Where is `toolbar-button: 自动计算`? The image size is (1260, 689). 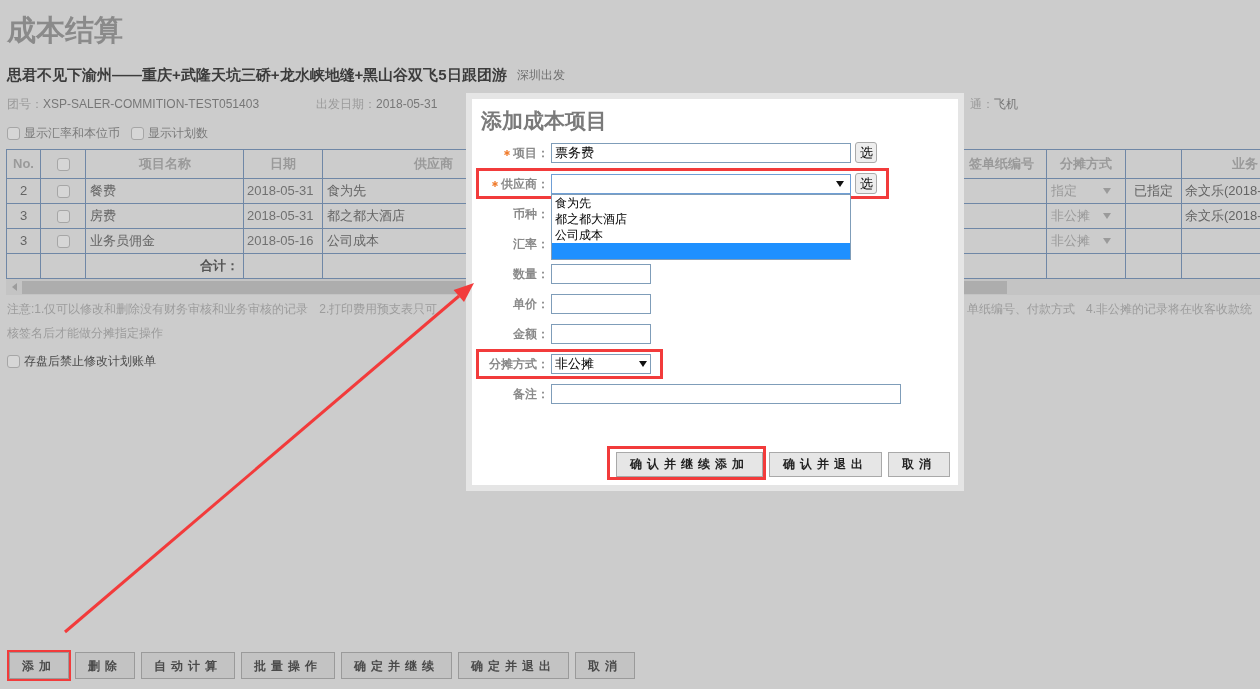 toolbar-button: 自动计算 is located at coordinates (188, 665).